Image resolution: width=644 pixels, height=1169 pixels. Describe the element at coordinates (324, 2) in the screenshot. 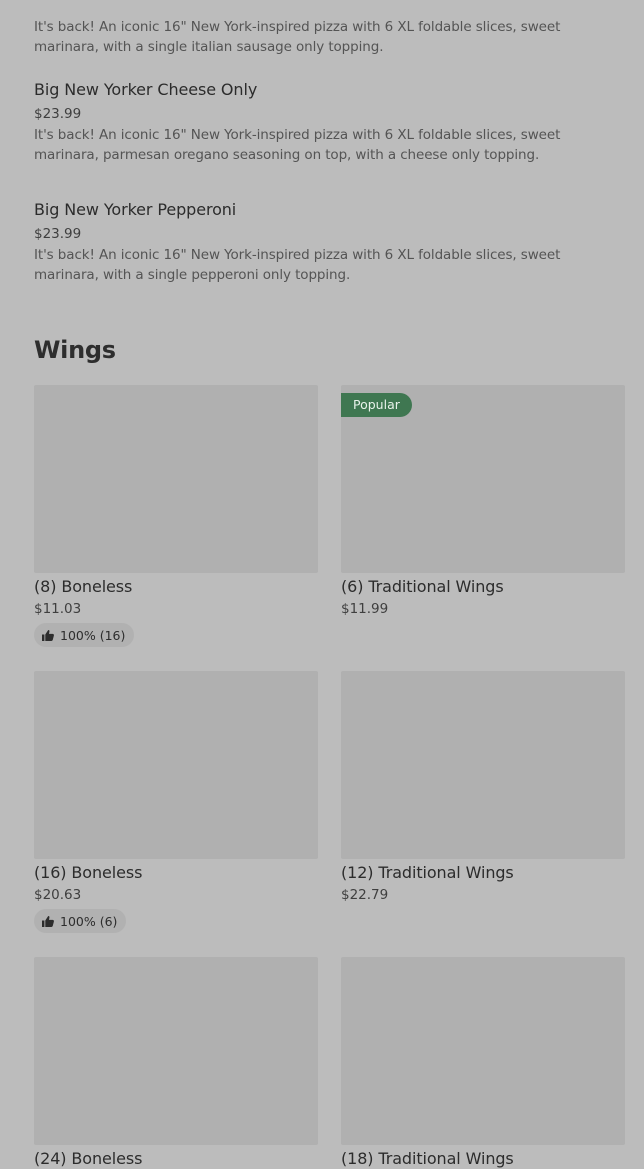

I see `item-price-partial` at that location.